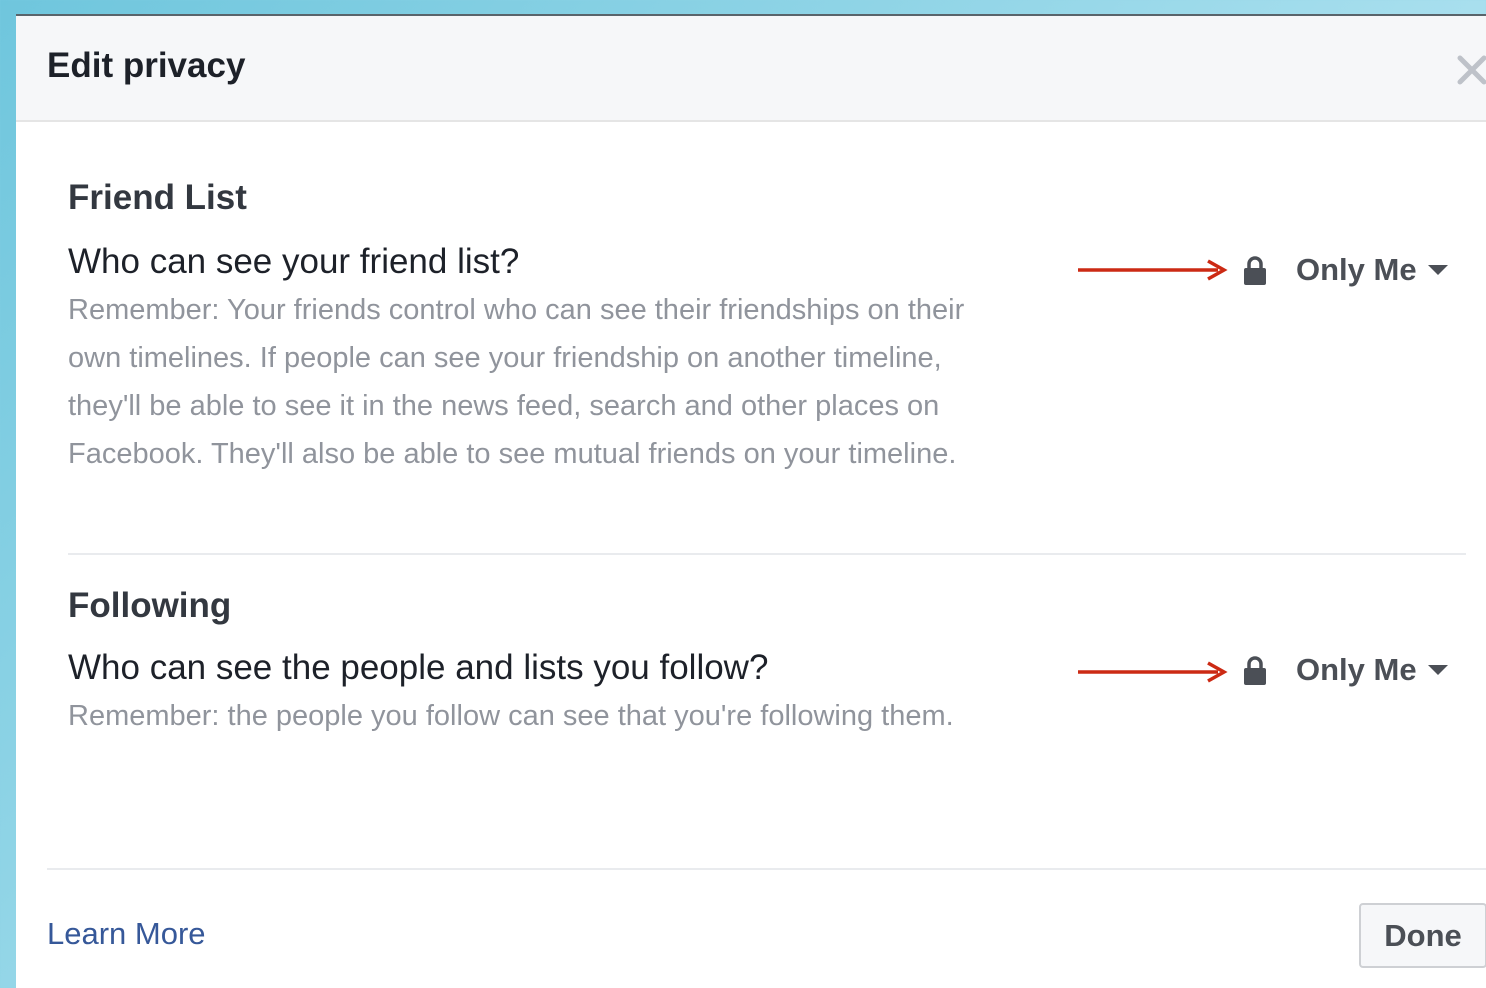  I want to click on friend-list-audience-selector: Only Me, so click(1345, 270).